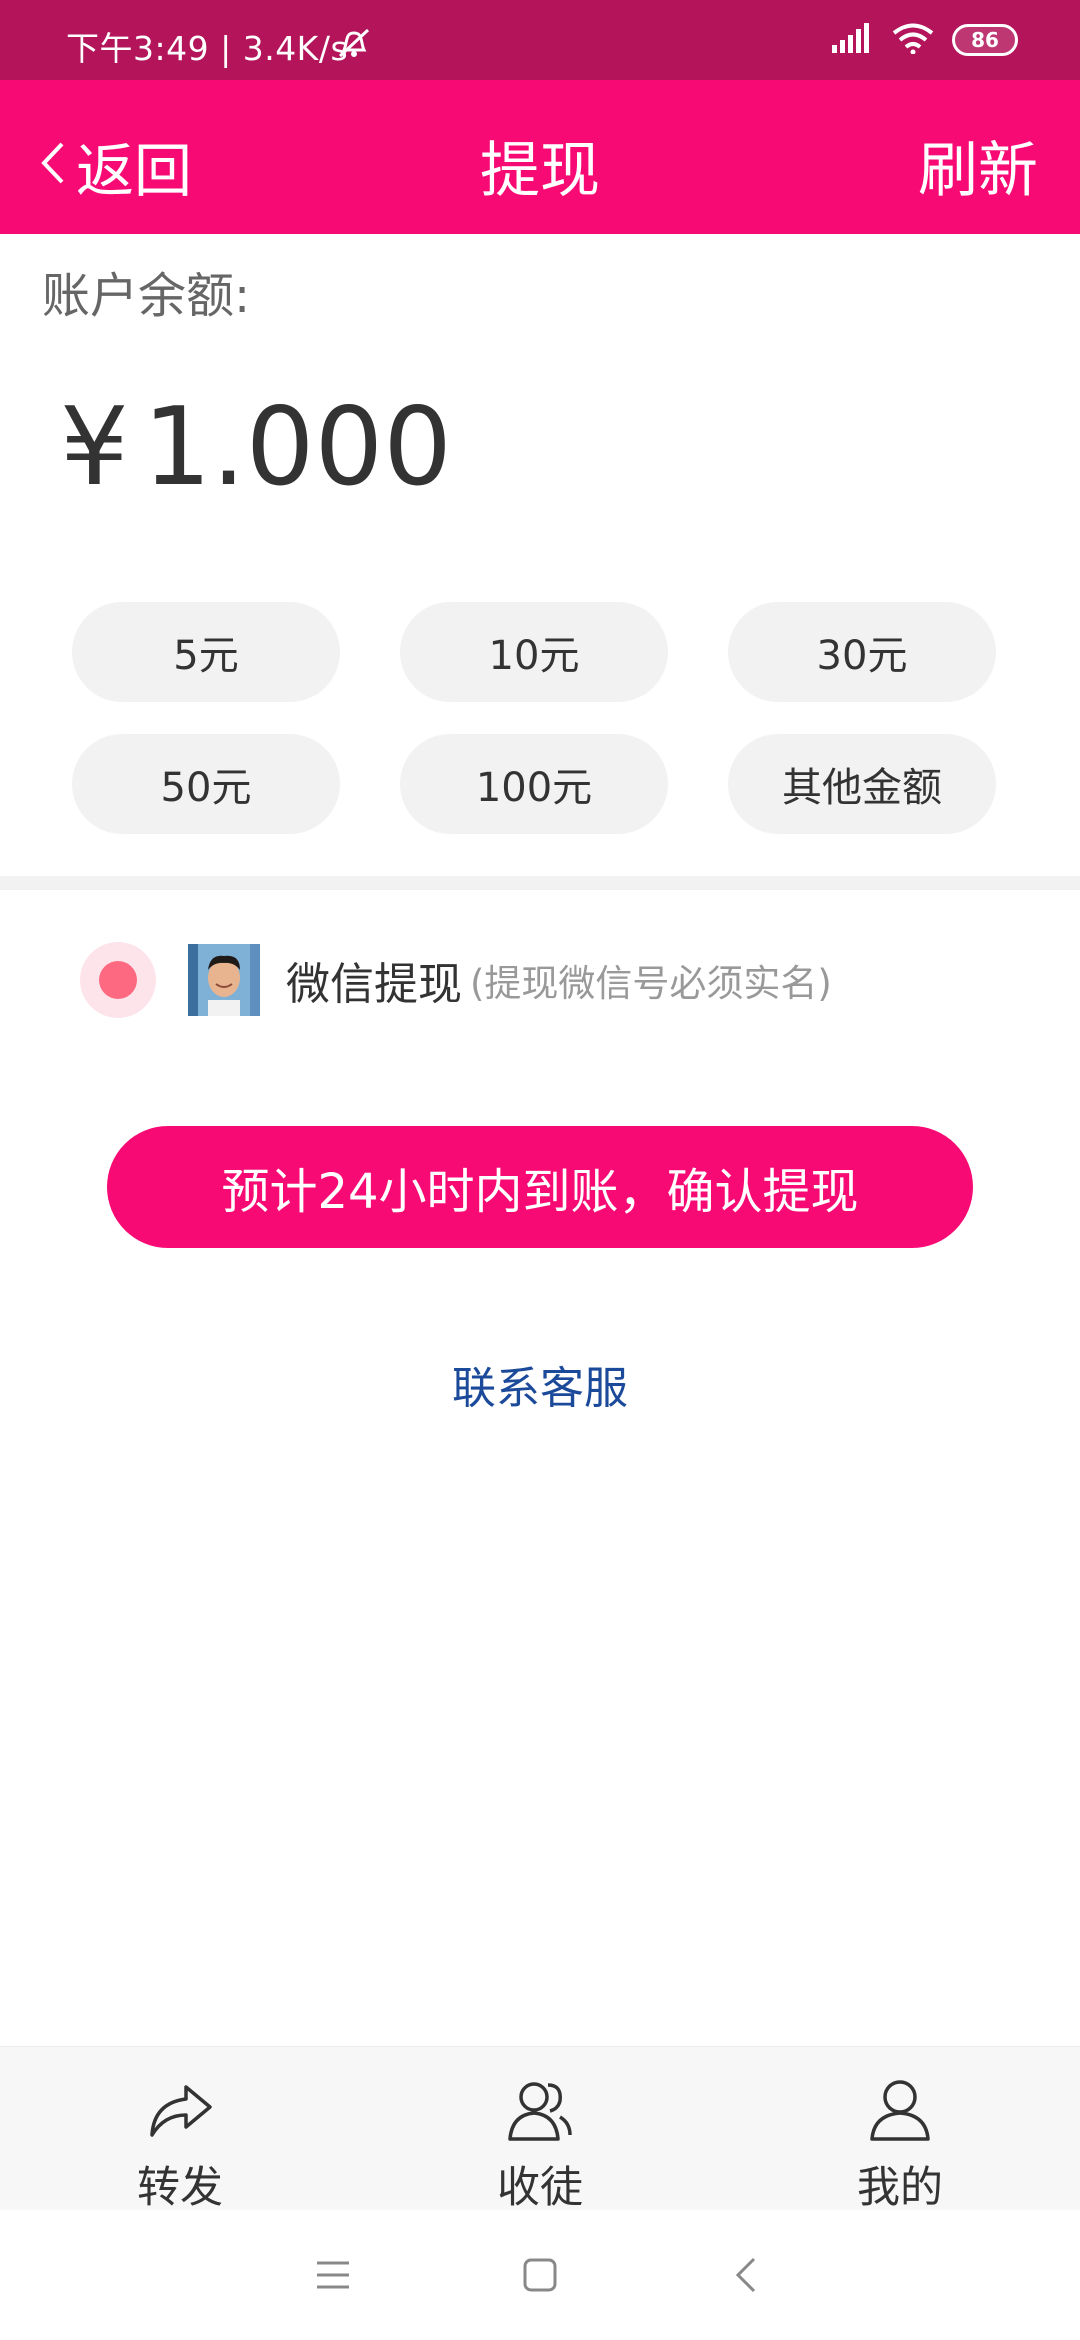  I want to click on refresh-button: 刷新, so click(978, 165).